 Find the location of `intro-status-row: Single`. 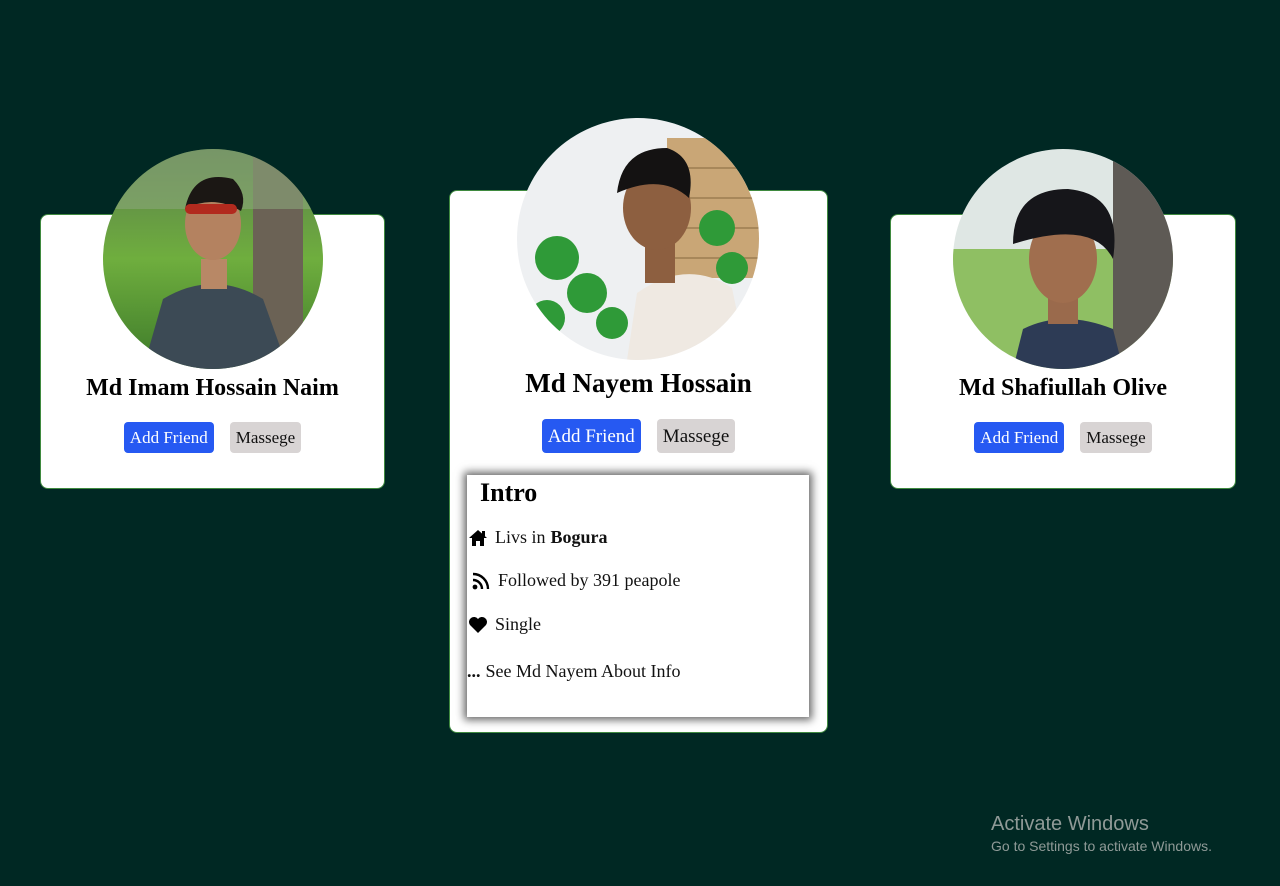

intro-status-row: Single is located at coordinates (504, 624).